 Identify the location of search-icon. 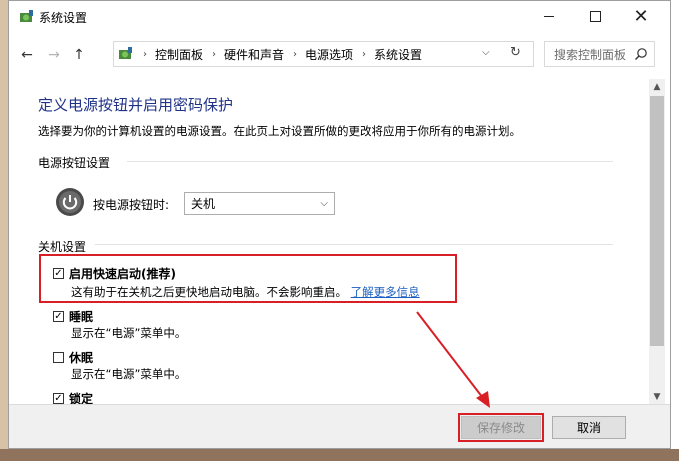
(641, 54).